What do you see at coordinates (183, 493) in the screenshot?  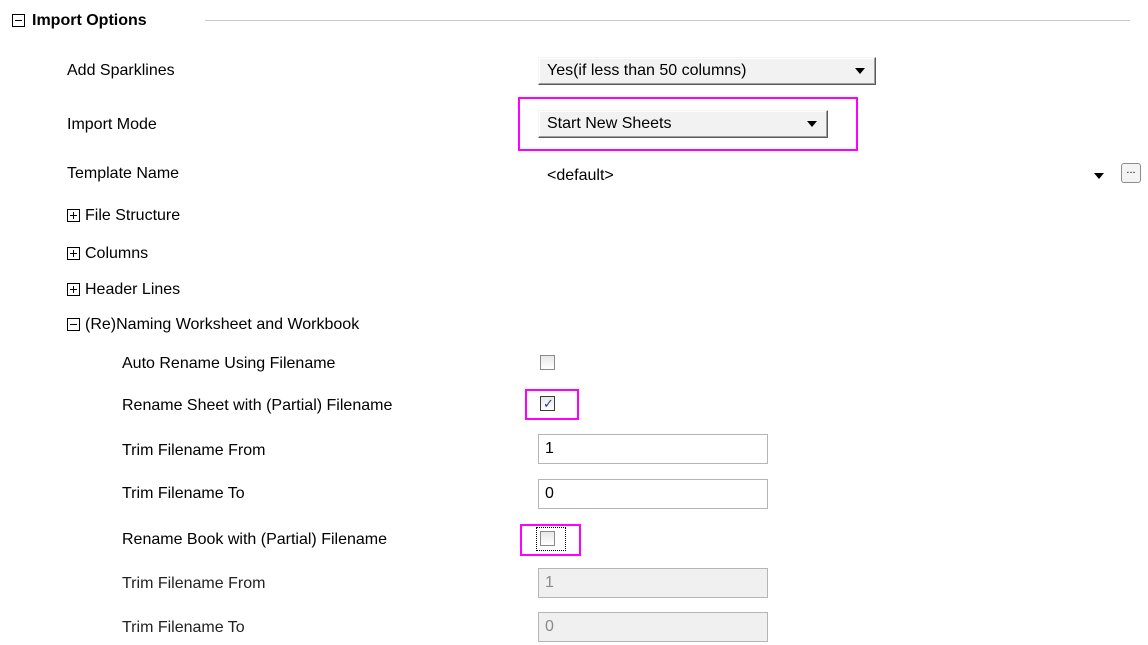 I see `sheet-trim-to-label: Trim Filename To` at bounding box center [183, 493].